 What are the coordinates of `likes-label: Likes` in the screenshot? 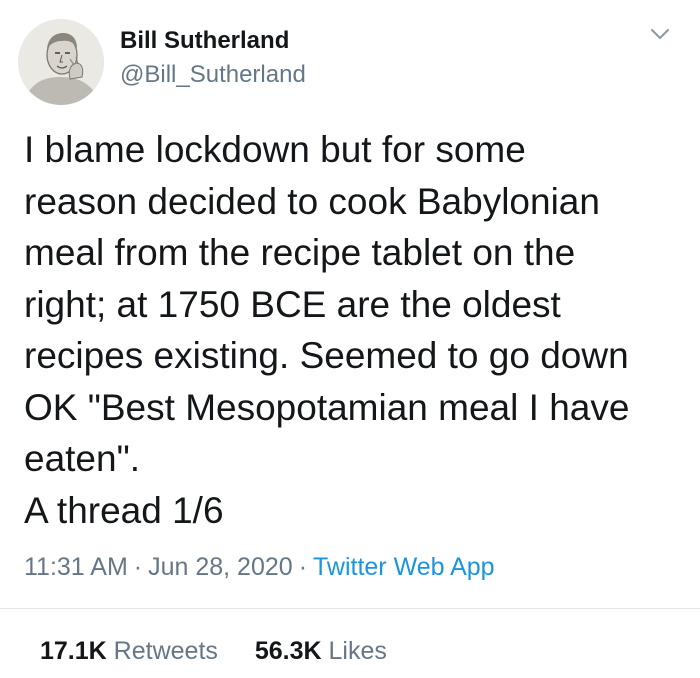 It's located at (357, 651).